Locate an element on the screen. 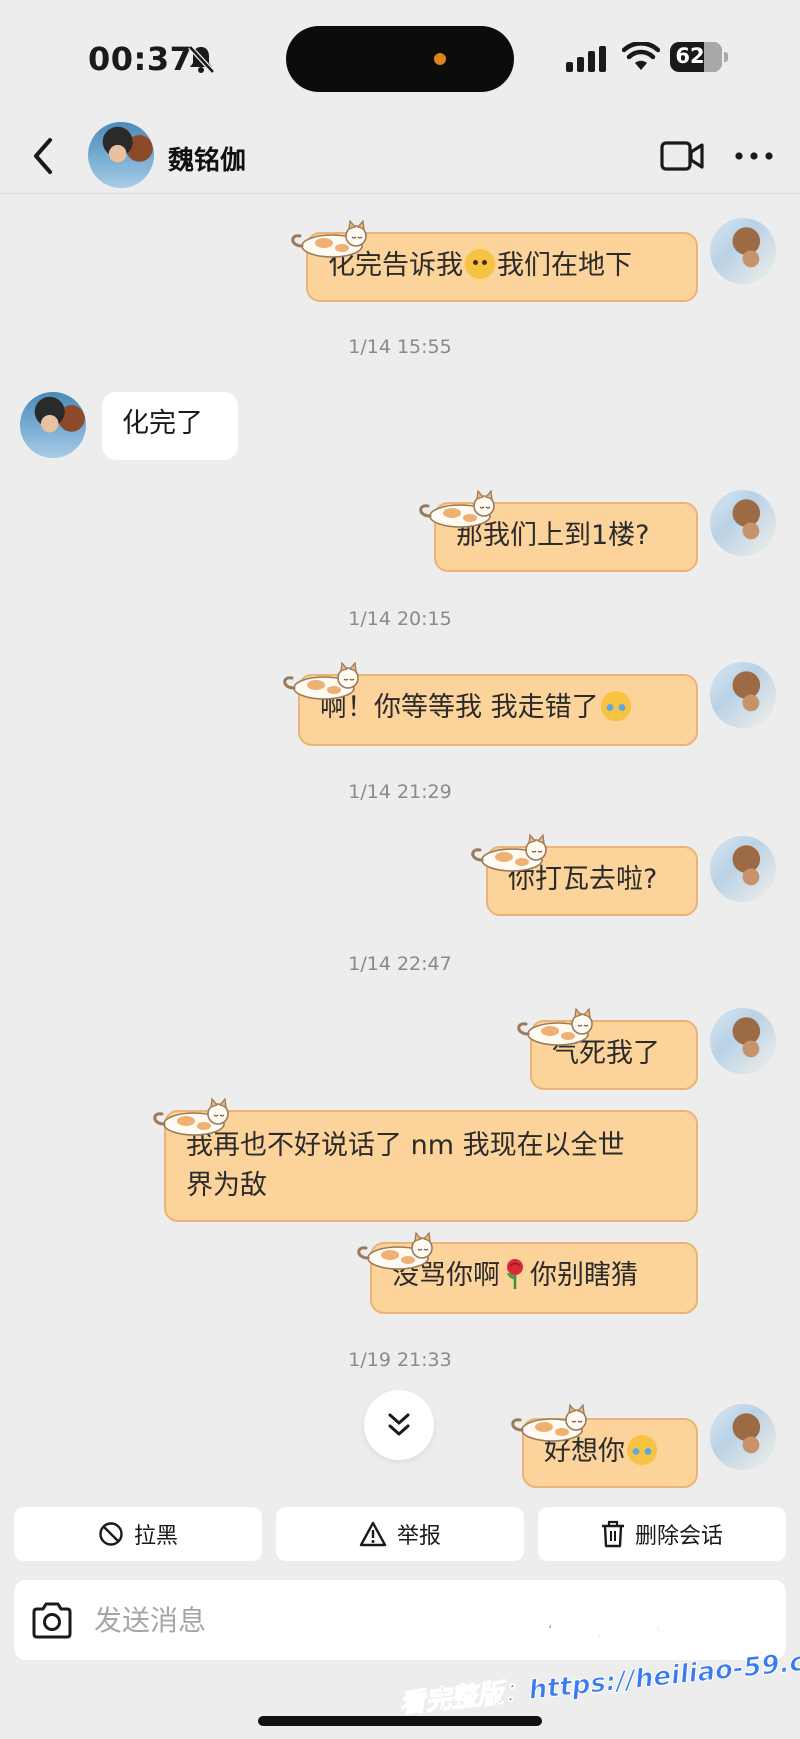  dynamic-island is located at coordinates (400, 59).